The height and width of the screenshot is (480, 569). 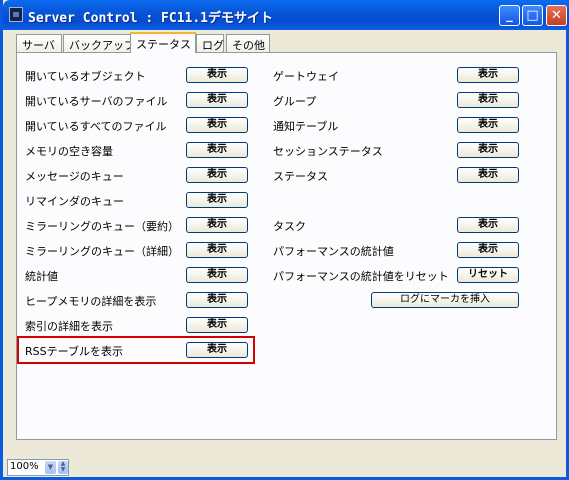 What do you see at coordinates (85, 76) in the screenshot?
I see `label-open-objects: 開いているオブジェクト` at bounding box center [85, 76].